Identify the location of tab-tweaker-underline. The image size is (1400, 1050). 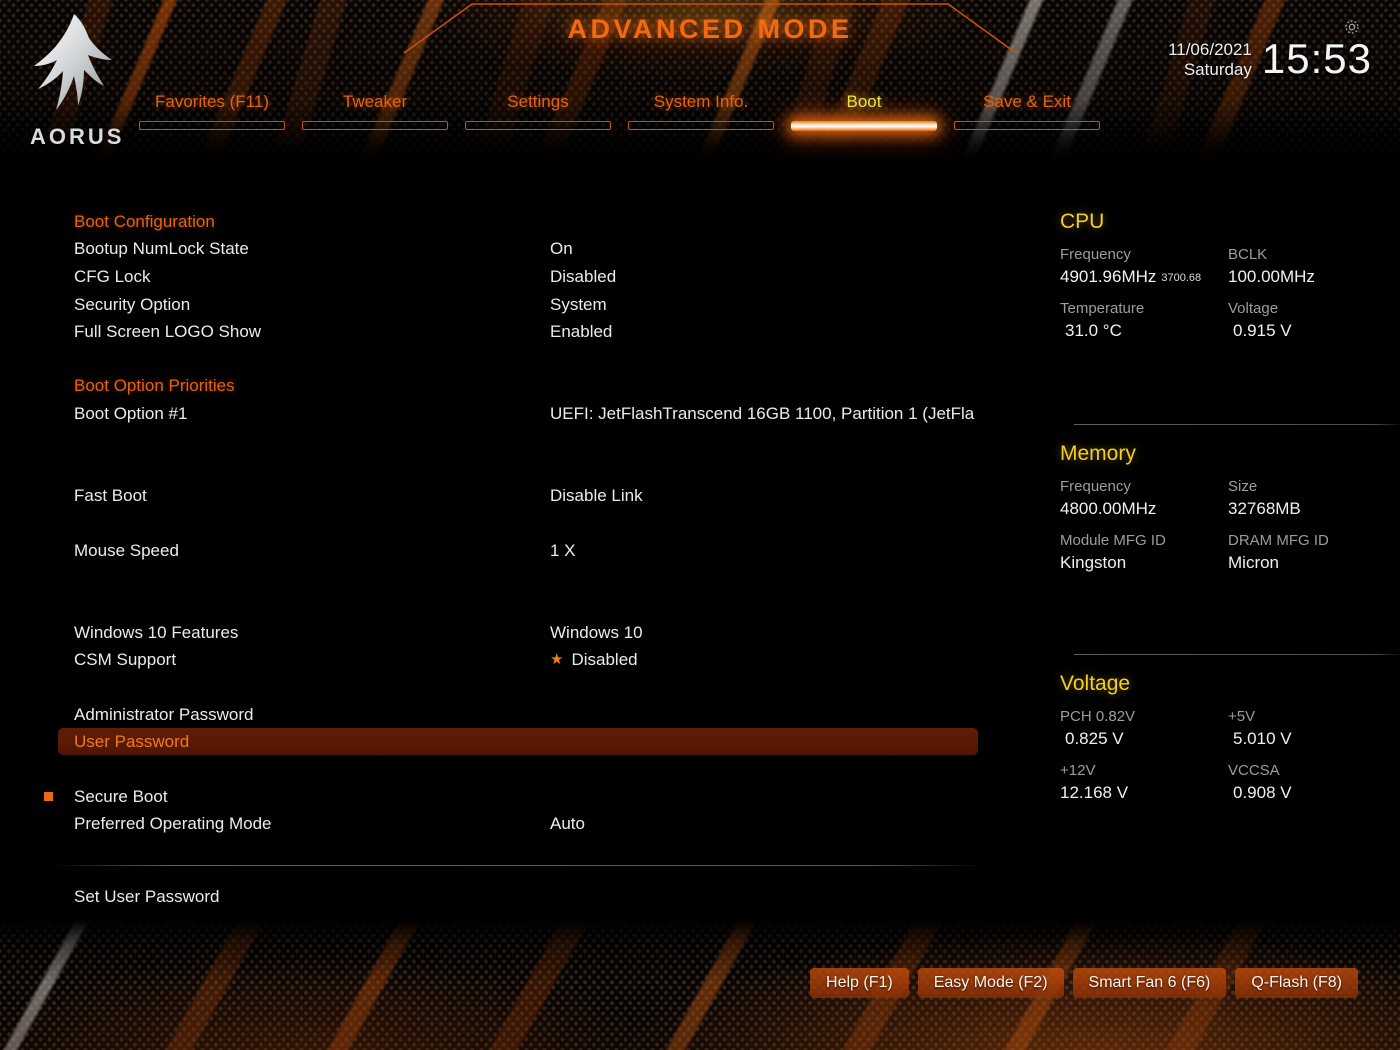
(375, 125).